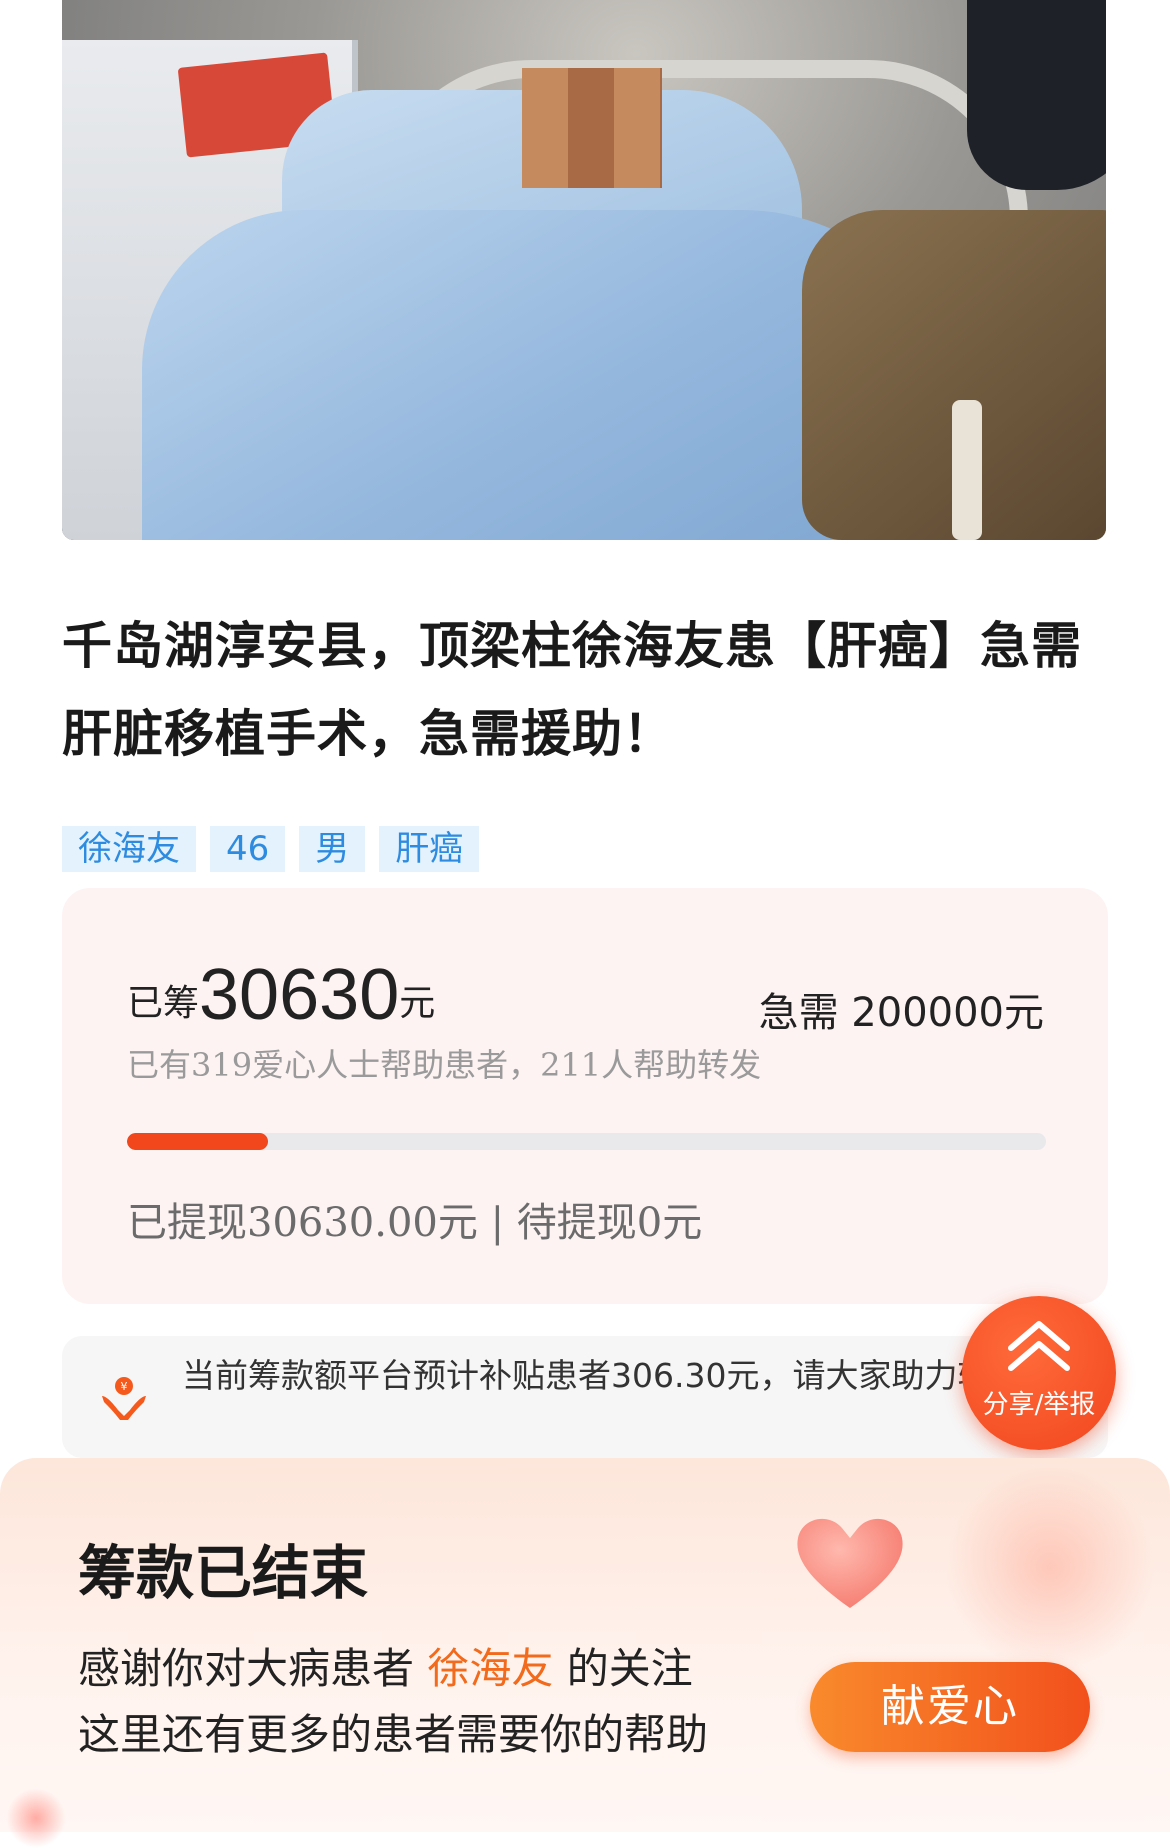 This screenshot has width=1170, height=1848. I want to click on notice-text: 当前筹款额平台预计补贴患者306.30元，请大家助力转发！, so click(619, 1375).